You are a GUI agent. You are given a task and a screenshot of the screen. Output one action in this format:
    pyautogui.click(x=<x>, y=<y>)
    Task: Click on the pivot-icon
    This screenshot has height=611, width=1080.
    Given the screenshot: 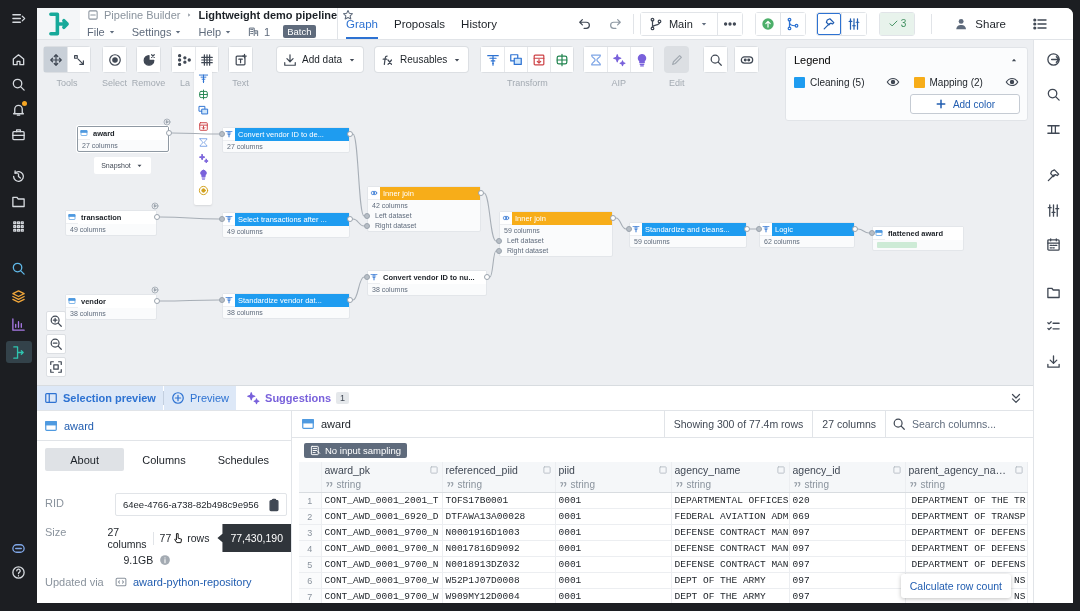 What is the action you would take?
    pyautogui.click(x=203, y=94)
    